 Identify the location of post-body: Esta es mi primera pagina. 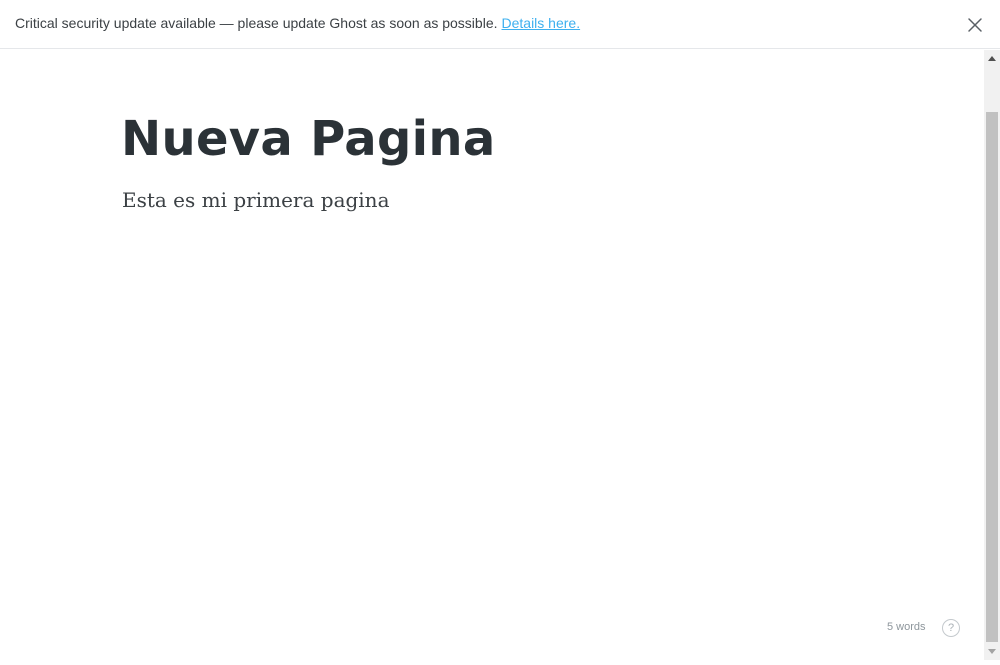
(256, 200).